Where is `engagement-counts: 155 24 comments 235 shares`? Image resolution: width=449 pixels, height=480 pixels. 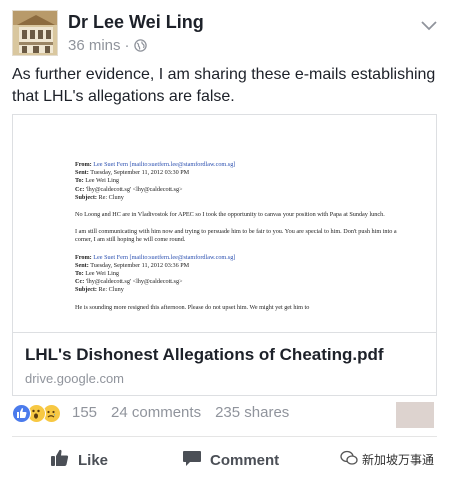 engagement-counts: 155 24 comments 235 shares is located at coordinates (180, 412).